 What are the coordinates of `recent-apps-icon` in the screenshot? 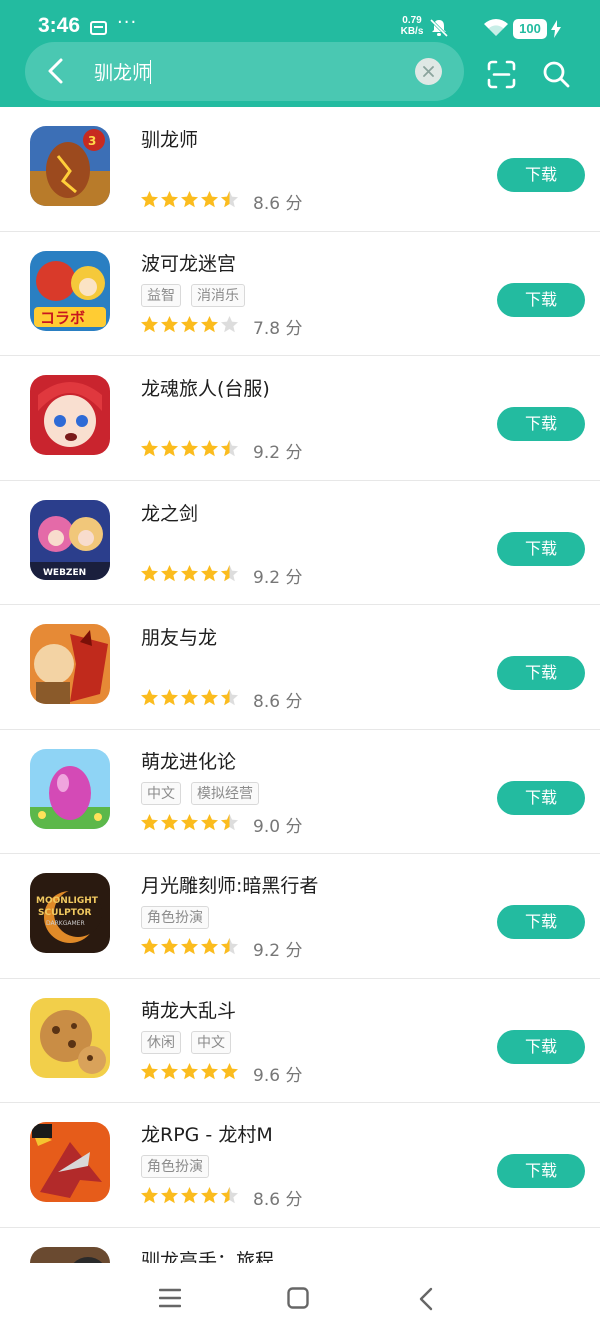 It's located at (170, 1298).